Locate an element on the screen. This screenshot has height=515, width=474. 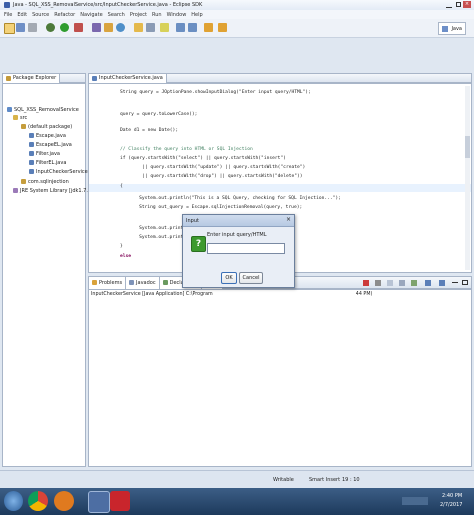
ok-button: OK is located at coordinates (229, 278).